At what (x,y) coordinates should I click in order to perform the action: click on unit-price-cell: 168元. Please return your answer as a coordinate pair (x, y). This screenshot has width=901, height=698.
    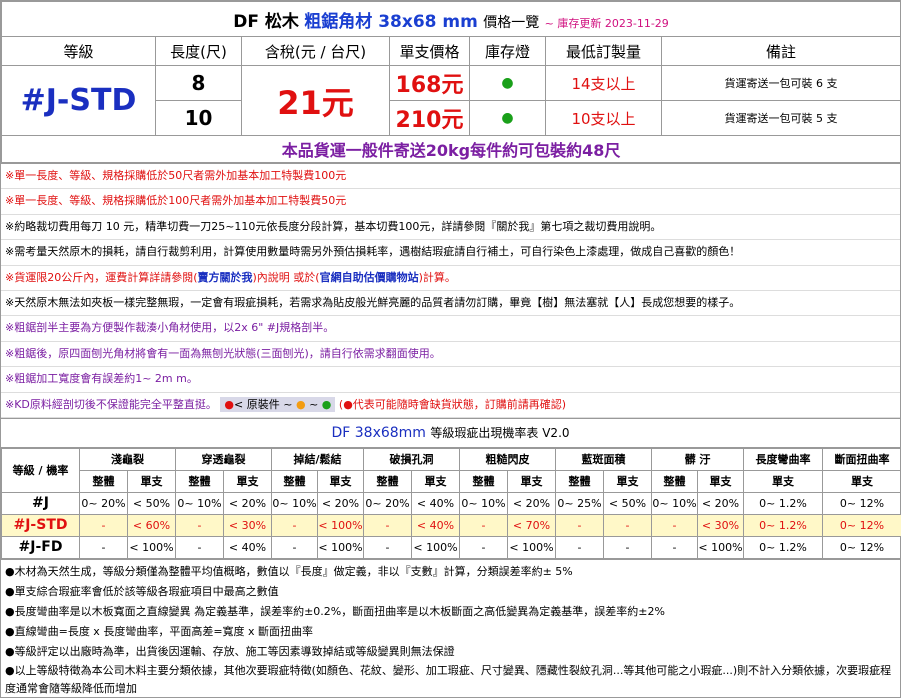
    Looking at the image, I should click on (429, 83).